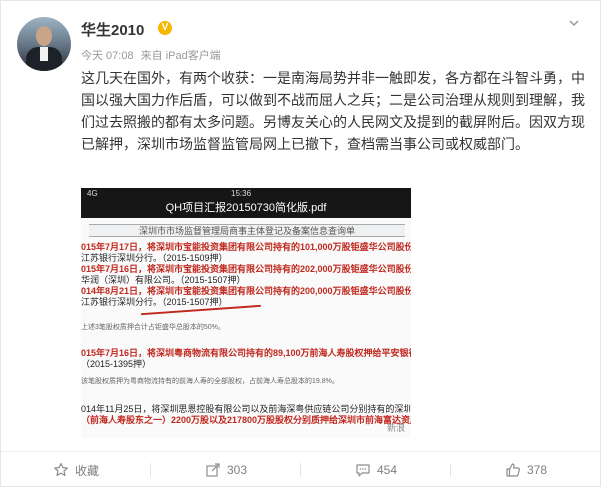  I want to click on post-time: 今天 07:08, so click(107, 56).